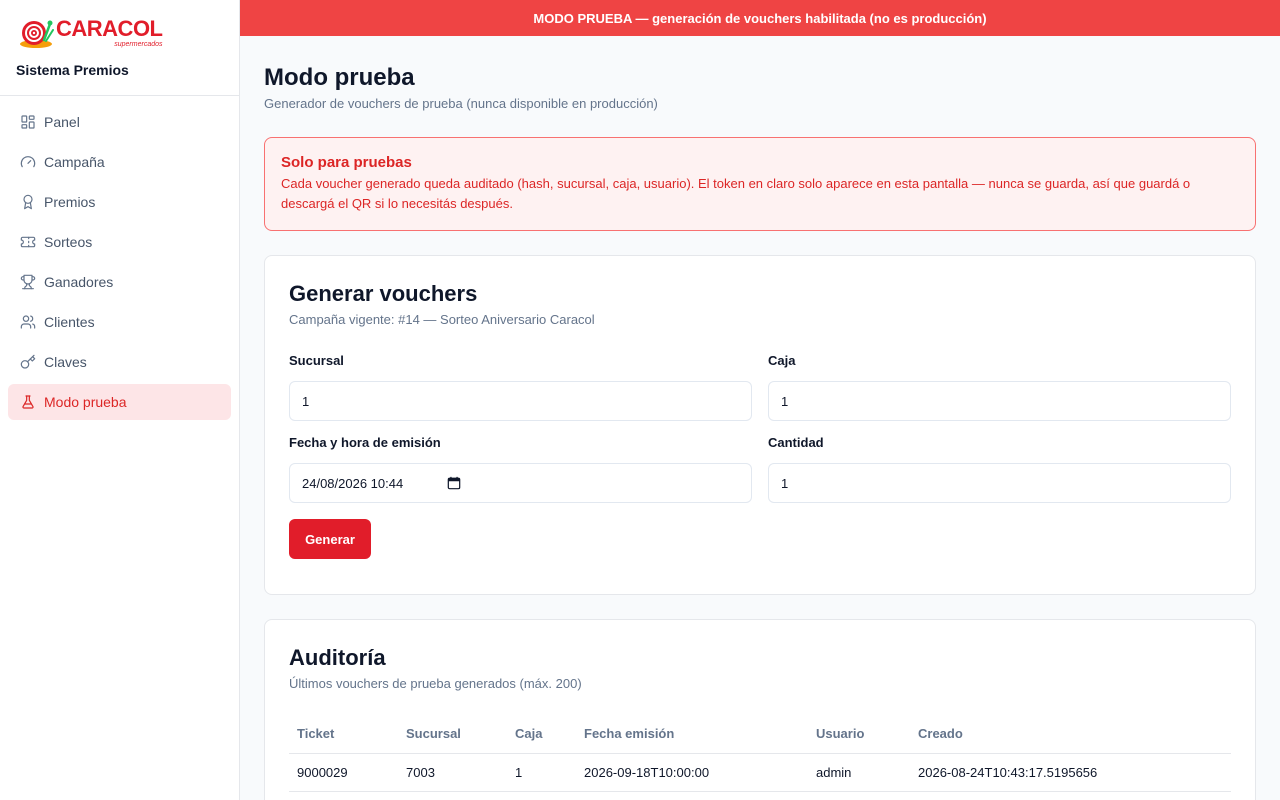  What do you see at coordinates (109, 28) in the screenshot?
I see `logo-wordmark: CARACOL` at bounding box center [109, 28].